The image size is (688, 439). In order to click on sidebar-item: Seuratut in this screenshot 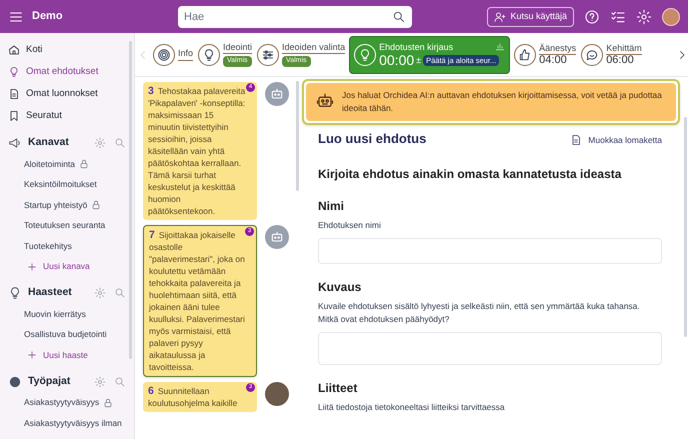, I will do `click(67, 116)`.